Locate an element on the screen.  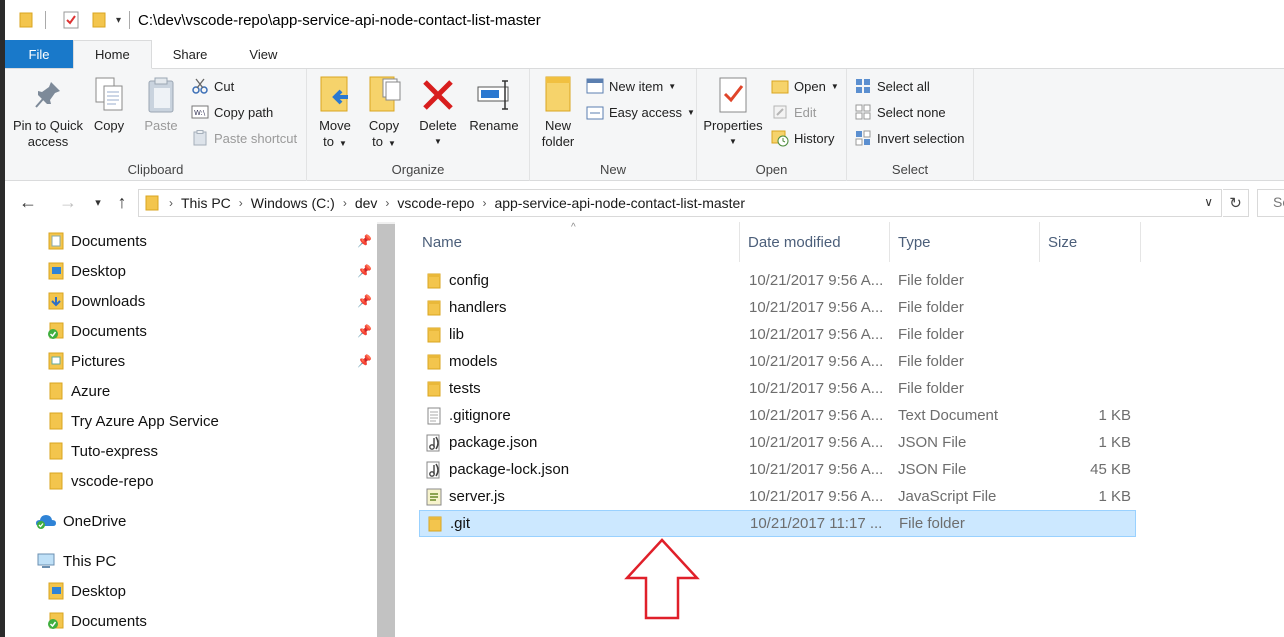
breadcrumb-current-folder: app-service-api-node-contact-list-master is located at coordinates (619, 203).